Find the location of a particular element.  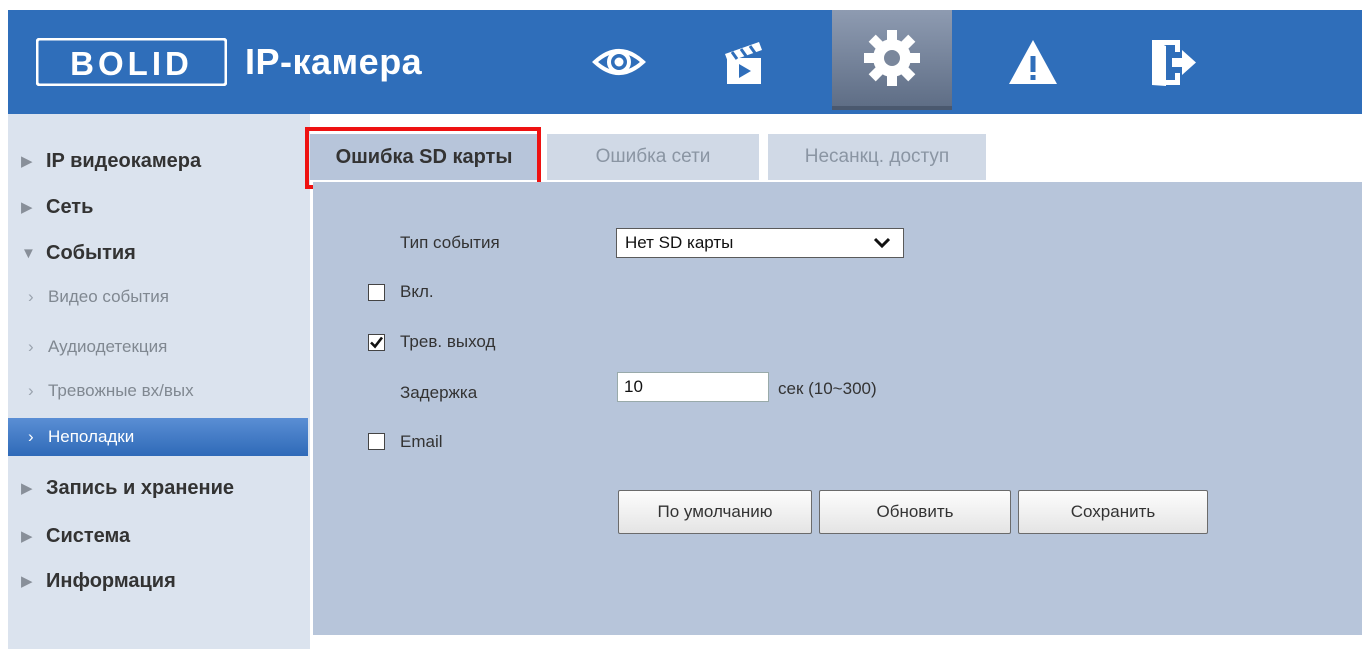

nav-logout is located at coordinates (1172, 62).